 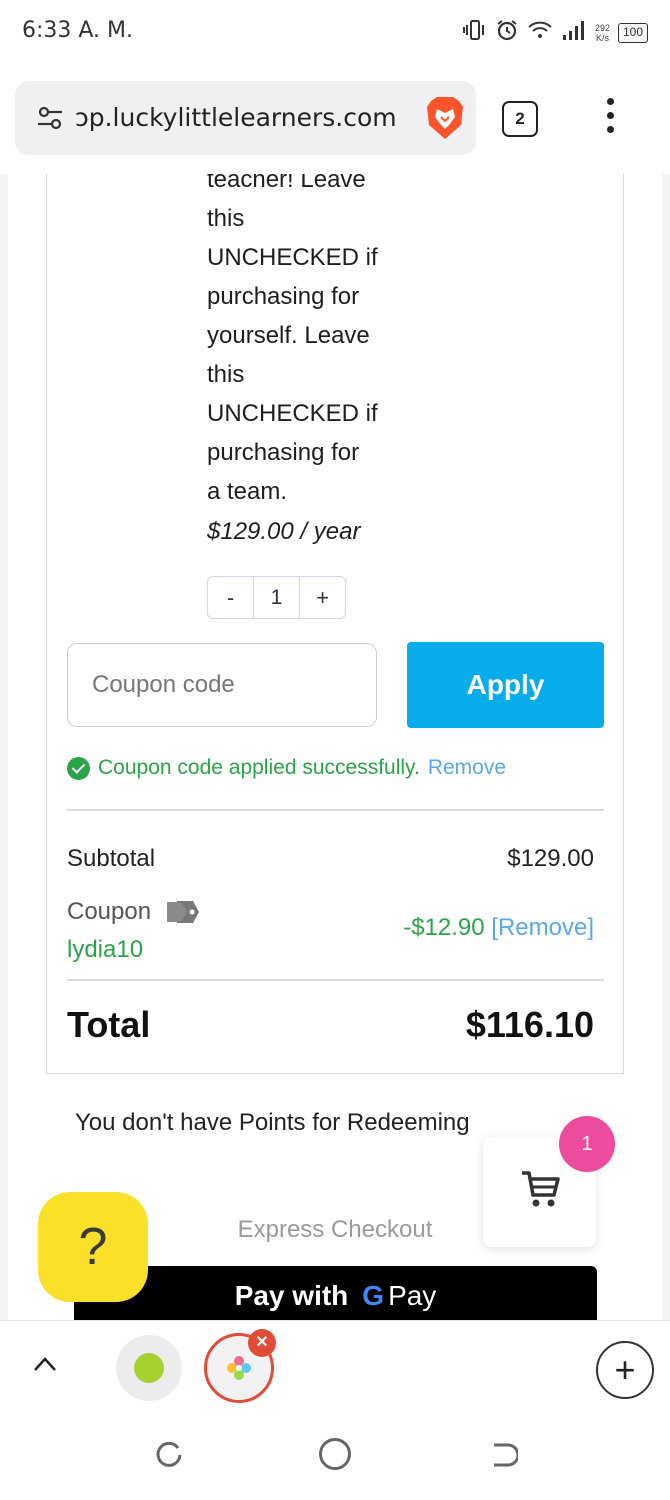 I want to click on net-speed: 292 K/s, so click(x=602, y=32).